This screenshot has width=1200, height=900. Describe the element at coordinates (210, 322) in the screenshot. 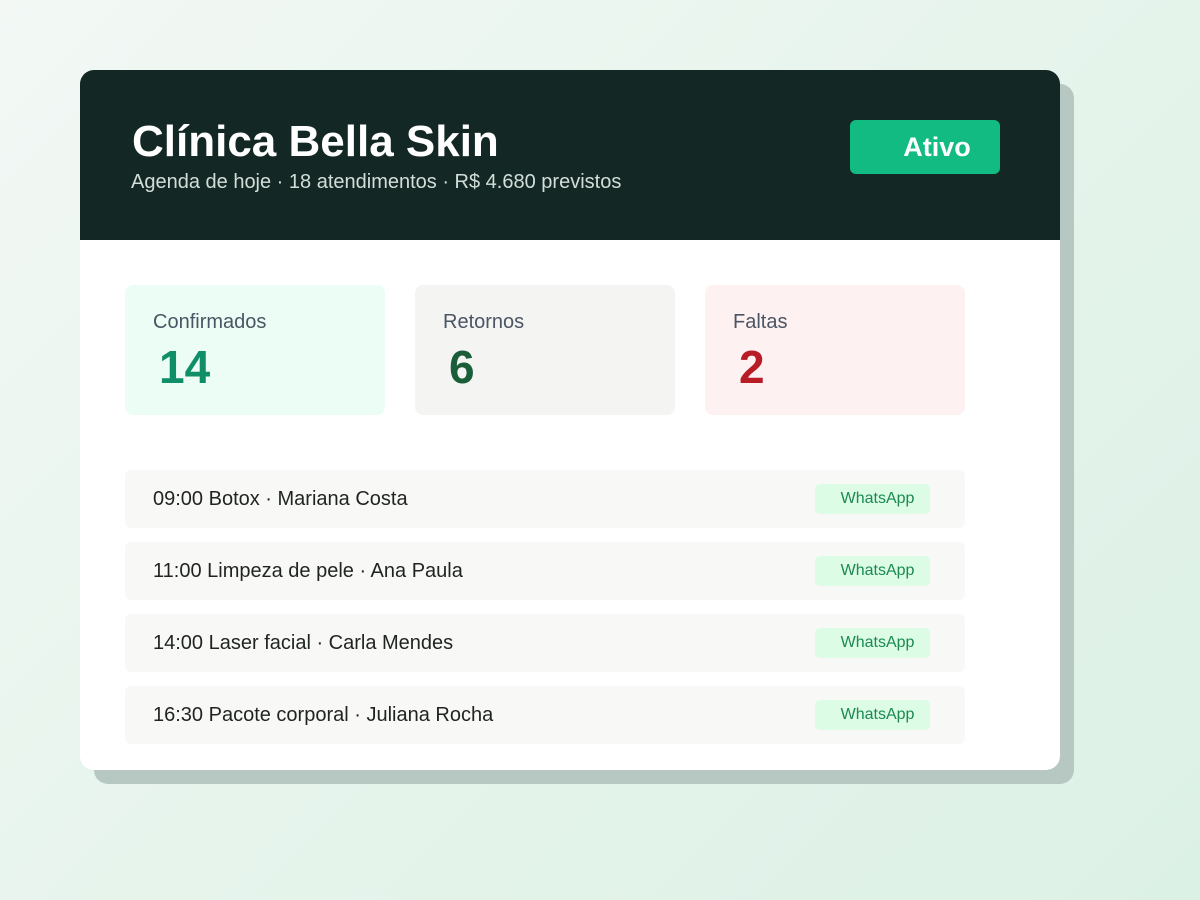

I see `stat-label-confirmados: Confirmados` at that location.